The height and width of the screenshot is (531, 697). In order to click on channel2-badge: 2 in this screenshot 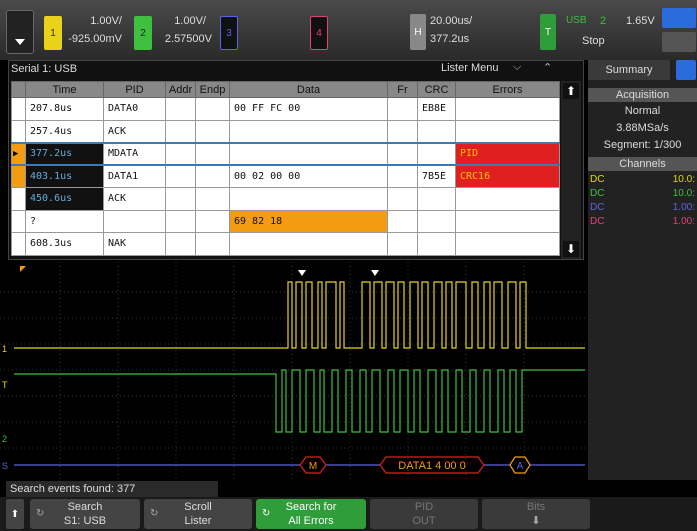, I will do `click(143, 33)`.